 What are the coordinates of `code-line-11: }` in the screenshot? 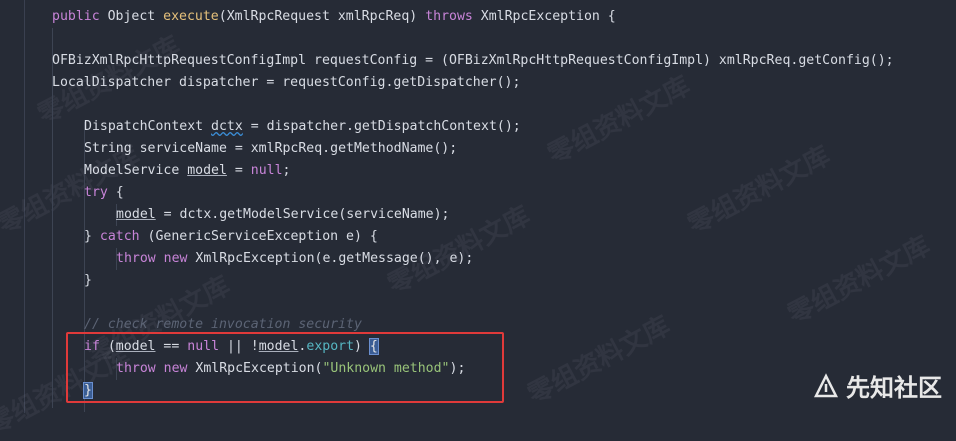 It's located at (88, 280).